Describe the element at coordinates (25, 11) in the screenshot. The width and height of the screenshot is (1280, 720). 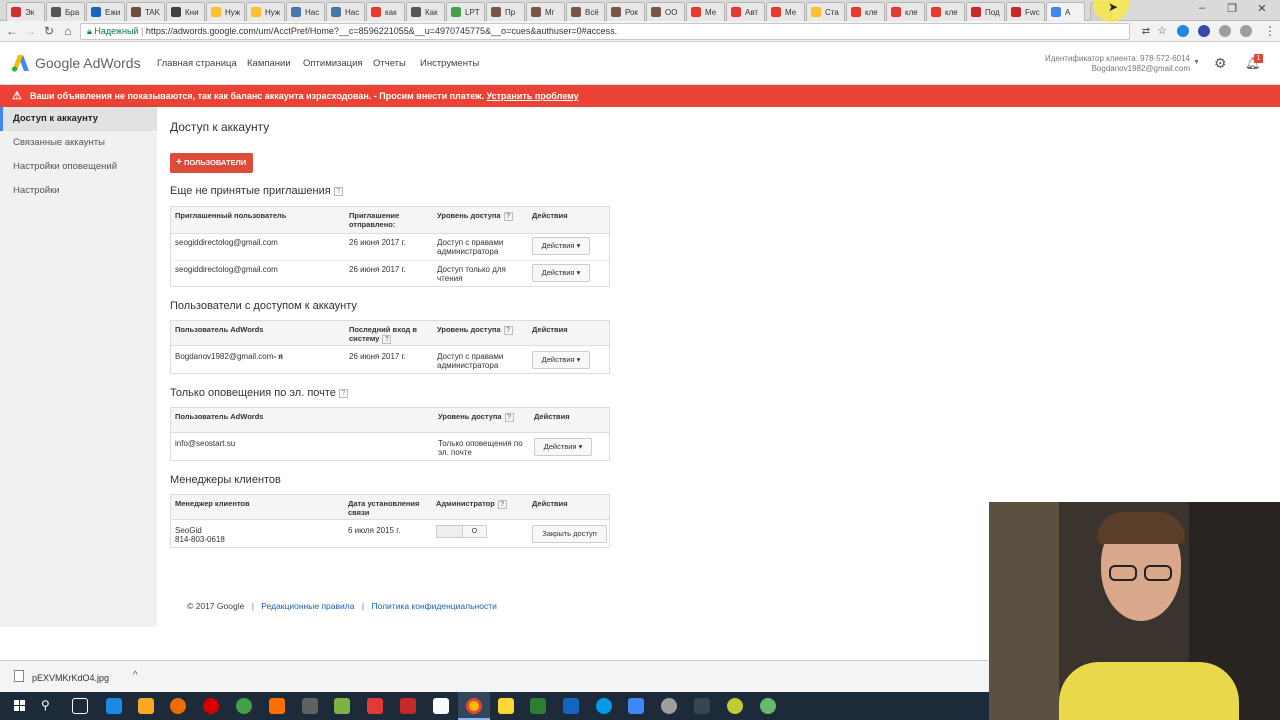
I see `browser-tab: Эк` at that location.